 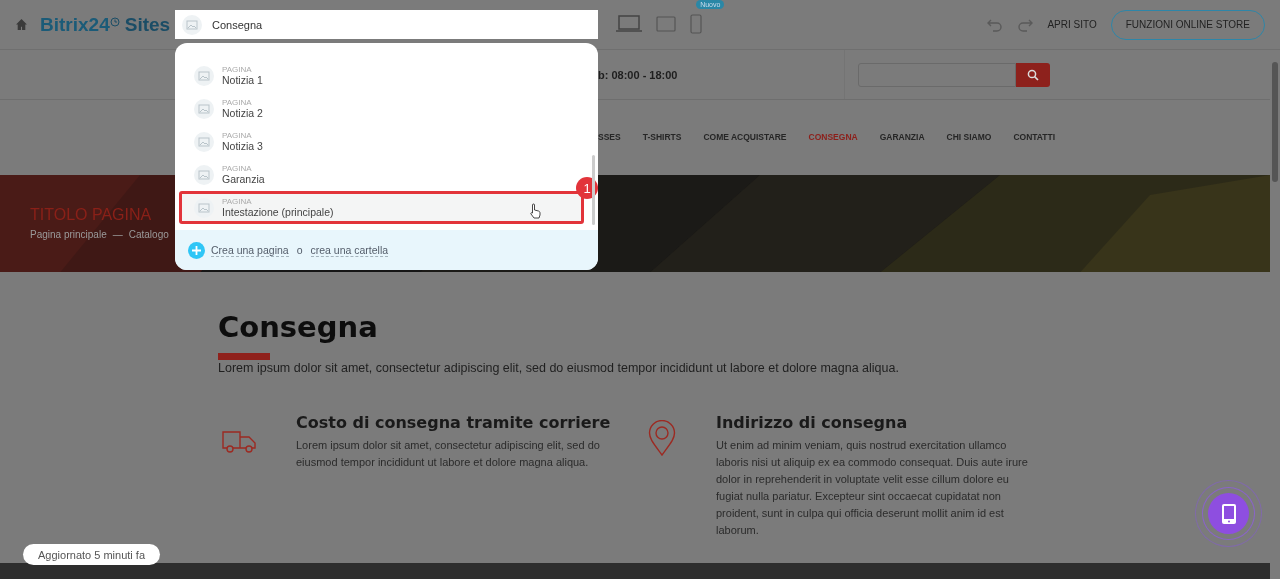 What do you see at coordinates (662, 438) in the screenshot?
I see `location-pin-icon` at bounding box center [662, 438].